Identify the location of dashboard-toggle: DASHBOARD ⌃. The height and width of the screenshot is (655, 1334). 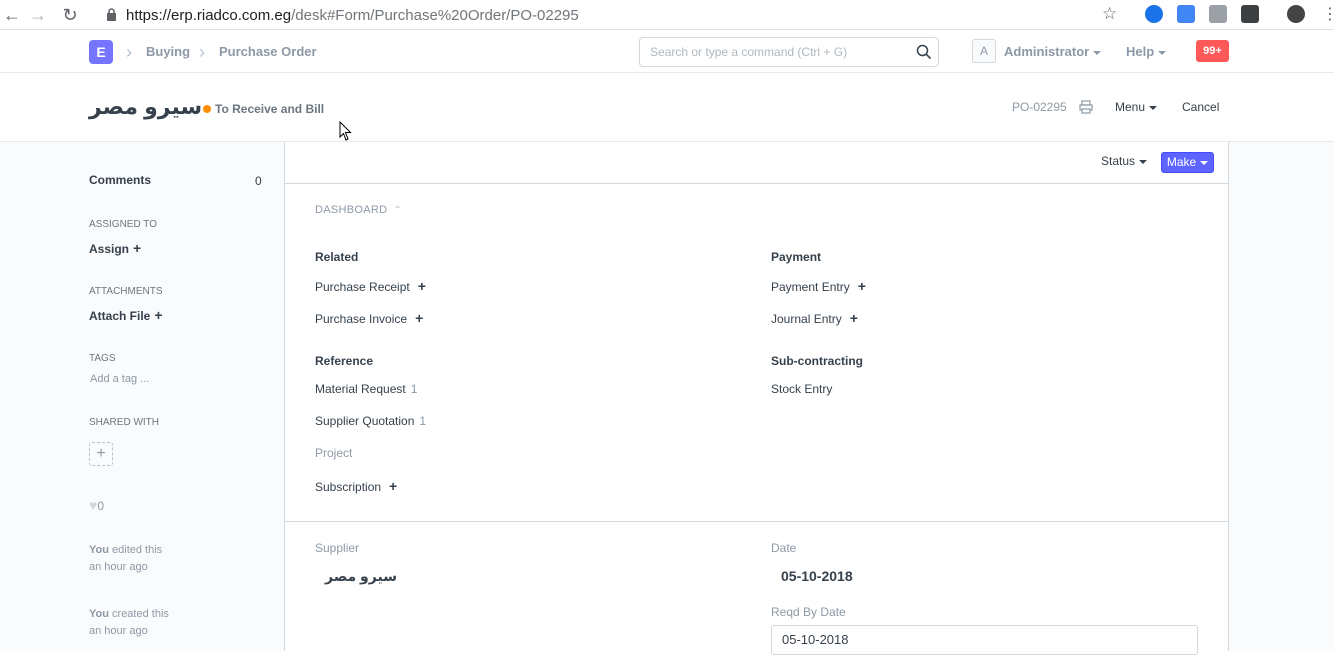
(358, 210).